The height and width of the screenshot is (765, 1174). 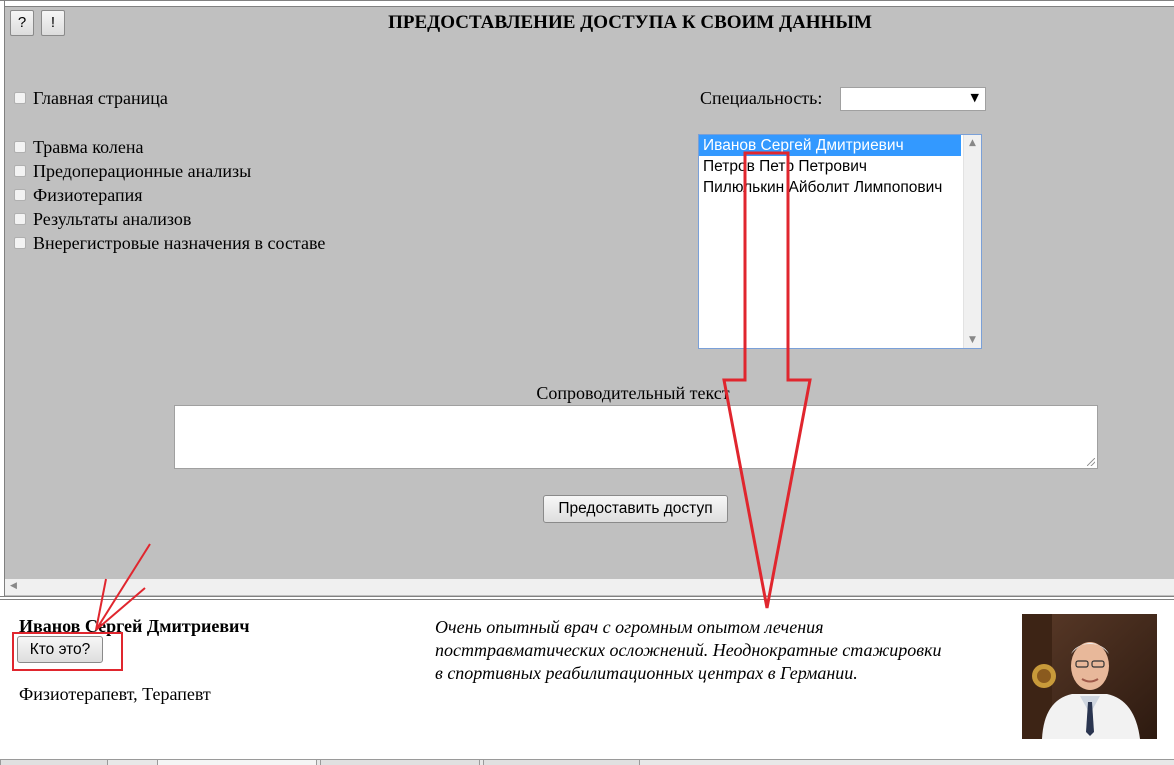 I want to click on cover-text-input, so click(x=636, y=437).